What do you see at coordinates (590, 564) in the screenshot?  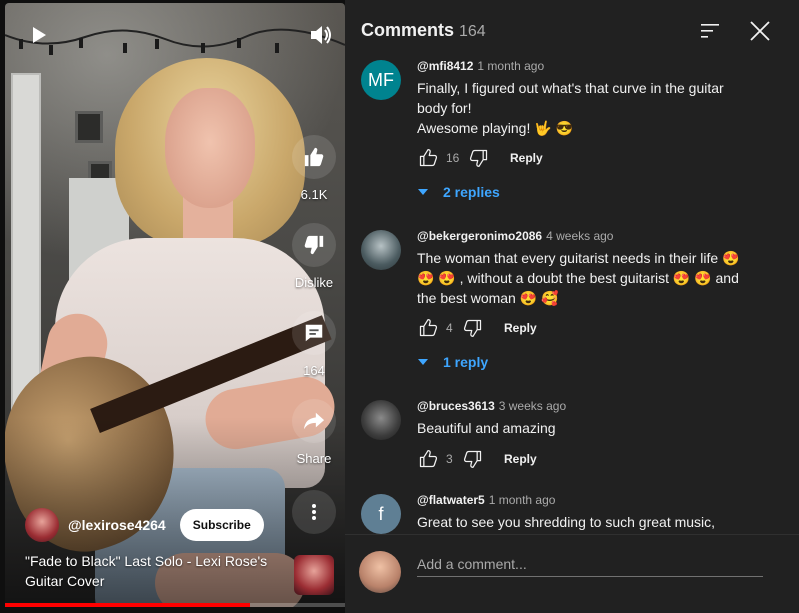 I see `add-comment-input` at bounding box center [590, 564].